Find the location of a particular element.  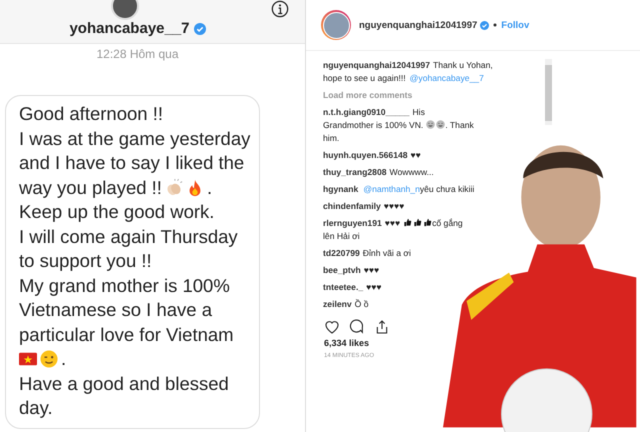

message-text: Good afternoon !! is located at coordinates (91, 114).